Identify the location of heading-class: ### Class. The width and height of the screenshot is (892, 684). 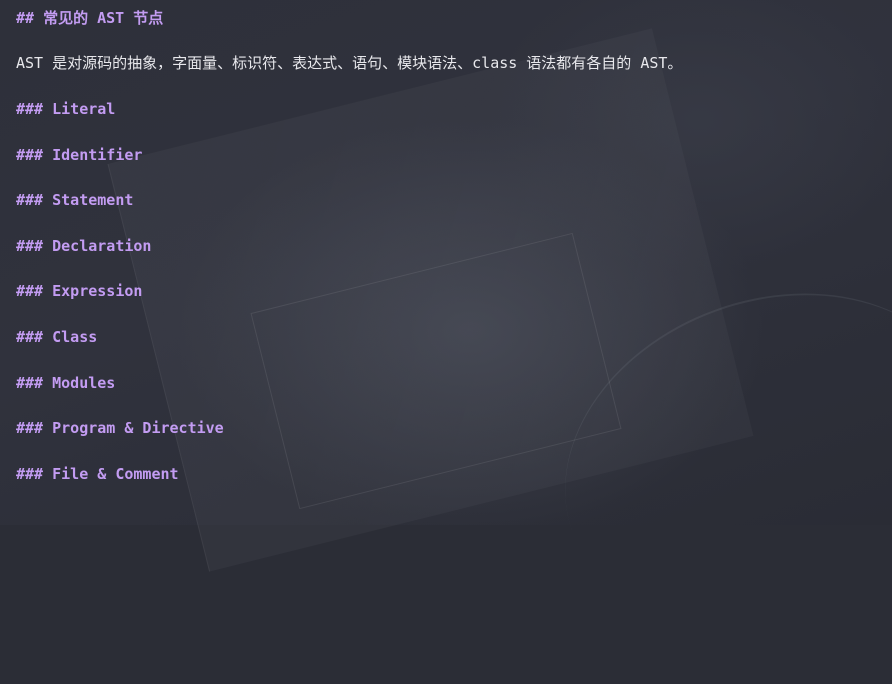
(57, 337).